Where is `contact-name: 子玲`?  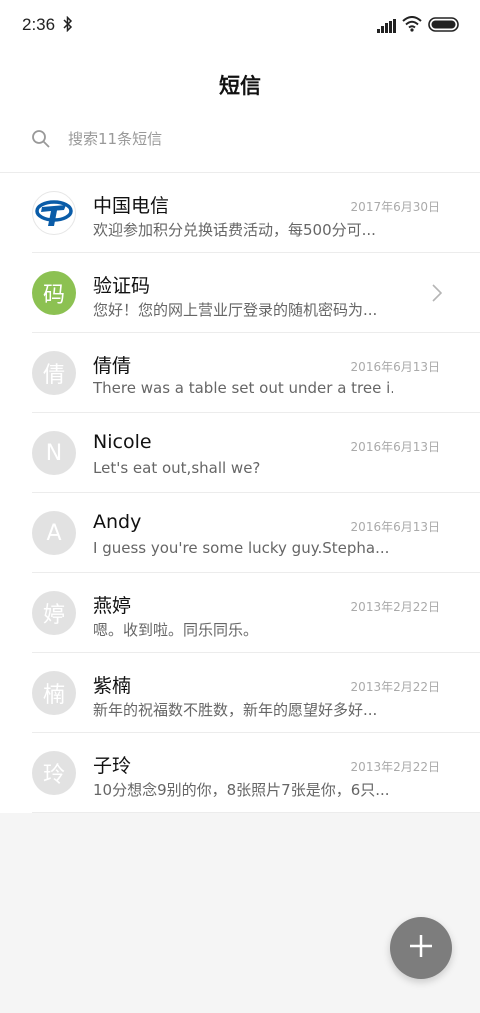 contact-name: 子玲 is located at coordinates (112, 766).